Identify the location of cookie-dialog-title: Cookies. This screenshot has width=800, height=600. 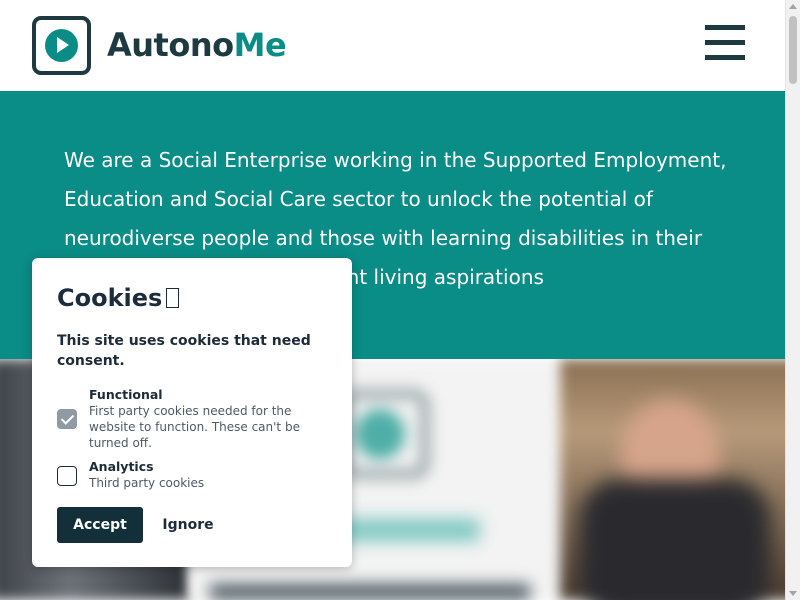
(118, 298).